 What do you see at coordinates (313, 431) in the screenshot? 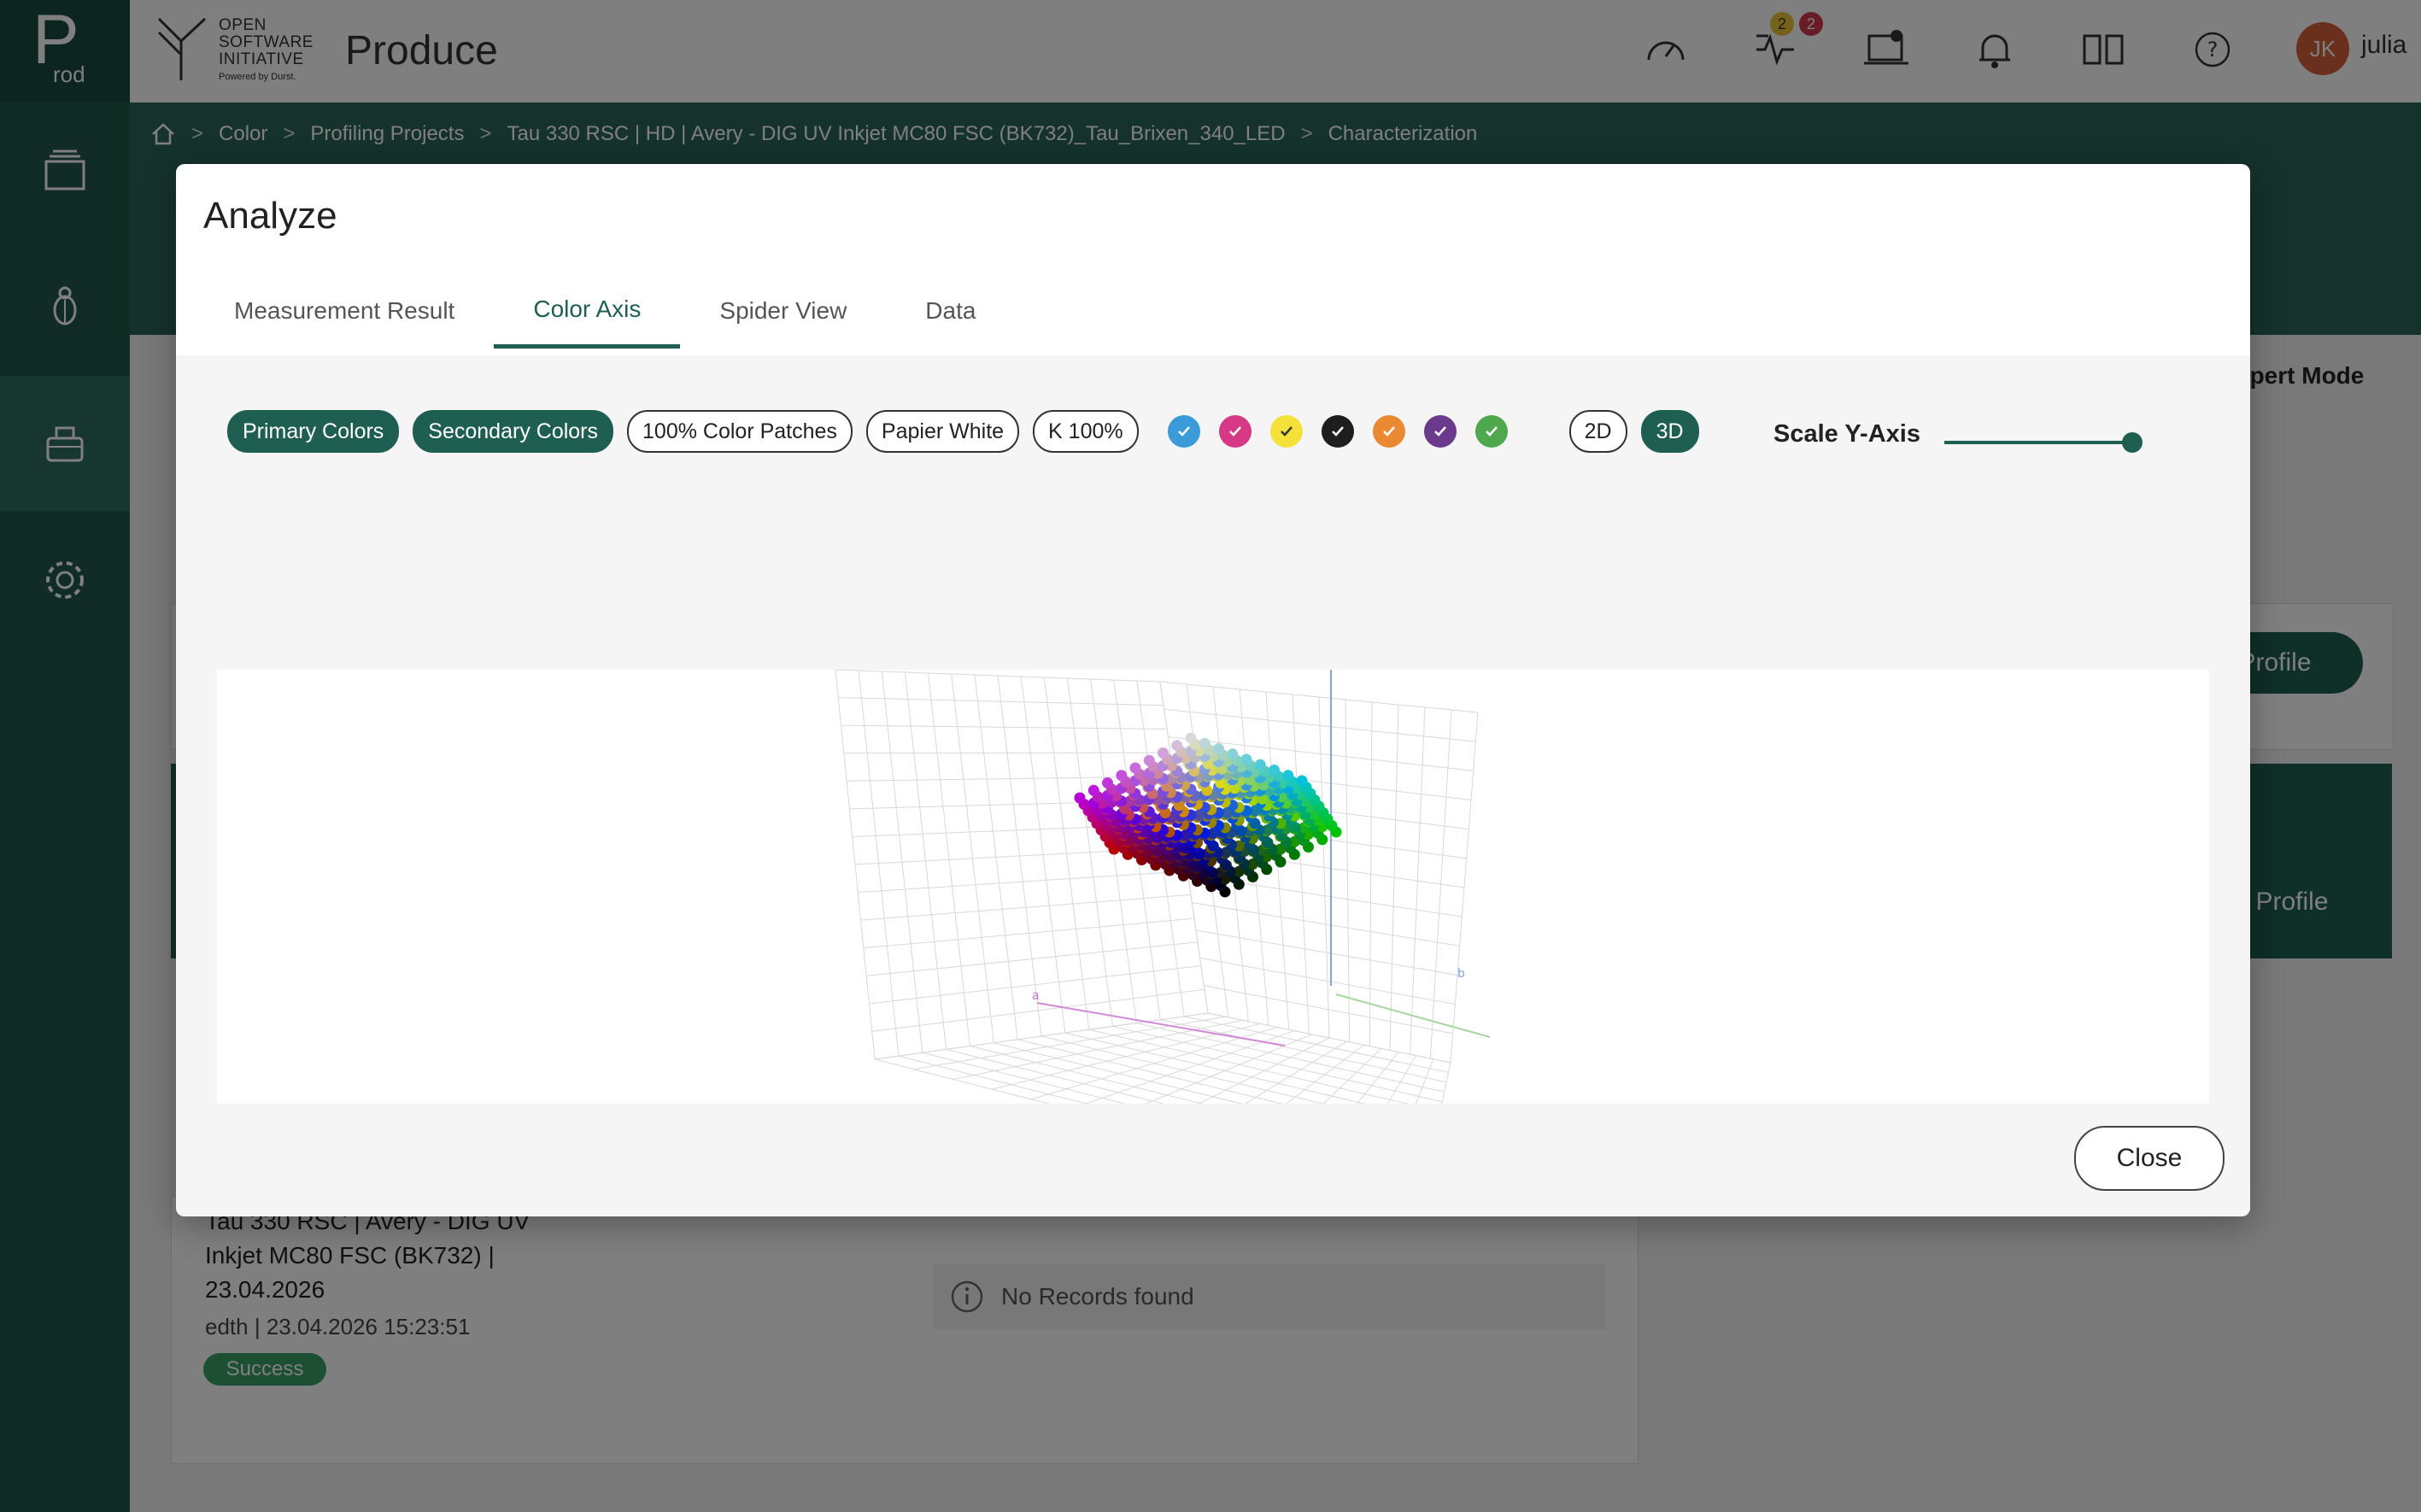
I see `chip-primary-colors: Primary Colors` at bounding box center [313, 431].